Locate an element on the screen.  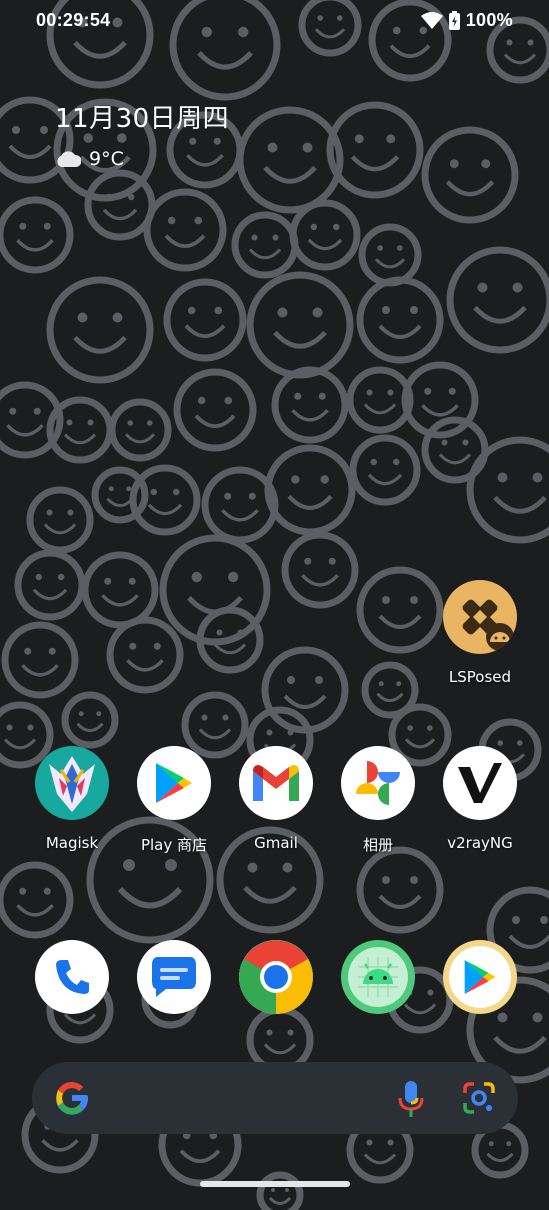
play-store-icon is located at coordinates (174, 783).